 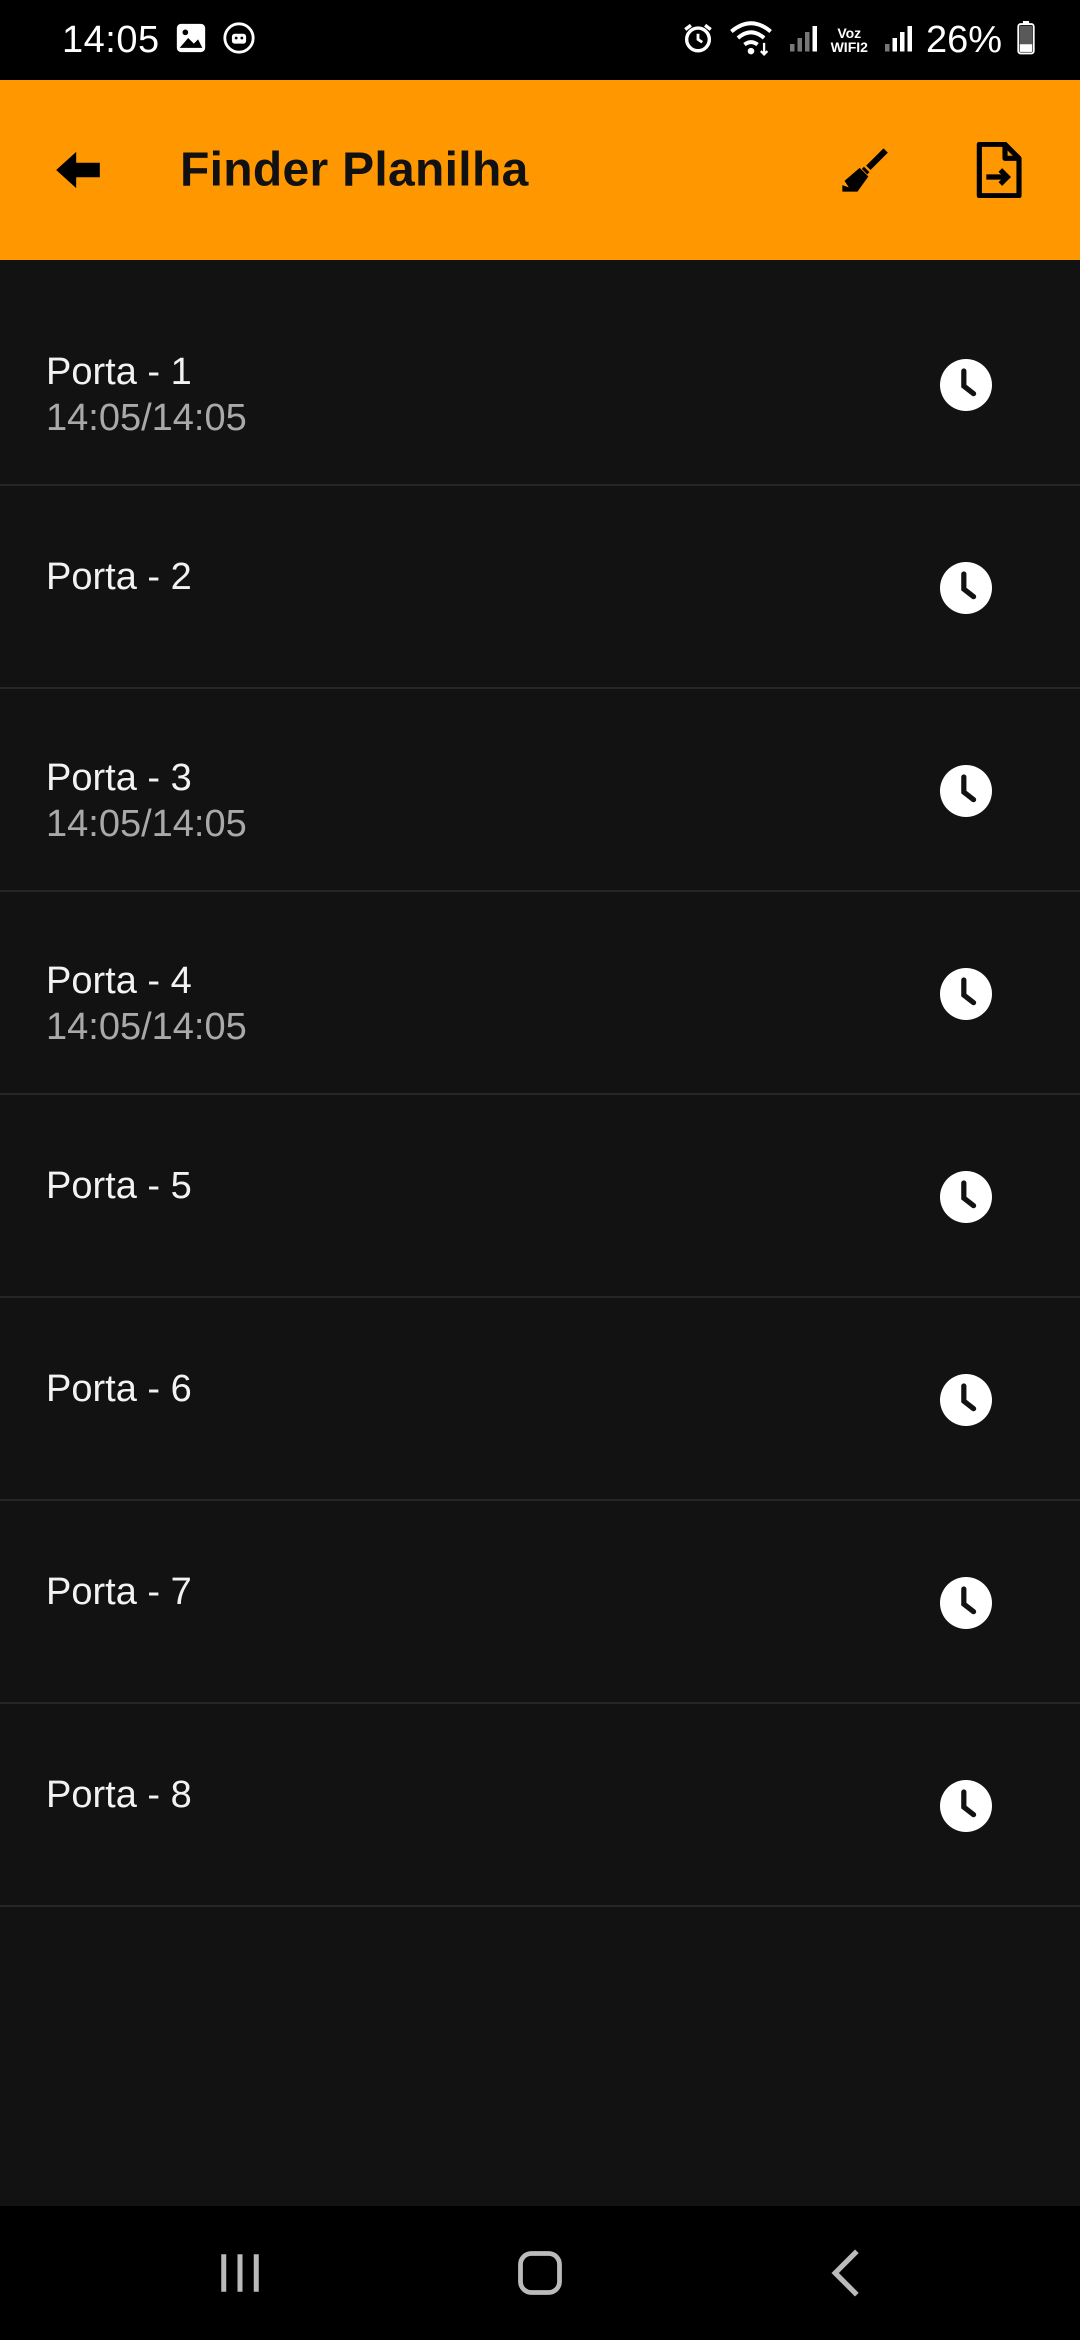 I want to click on porta-label: Porta - 3, so click(x=119, y=778).